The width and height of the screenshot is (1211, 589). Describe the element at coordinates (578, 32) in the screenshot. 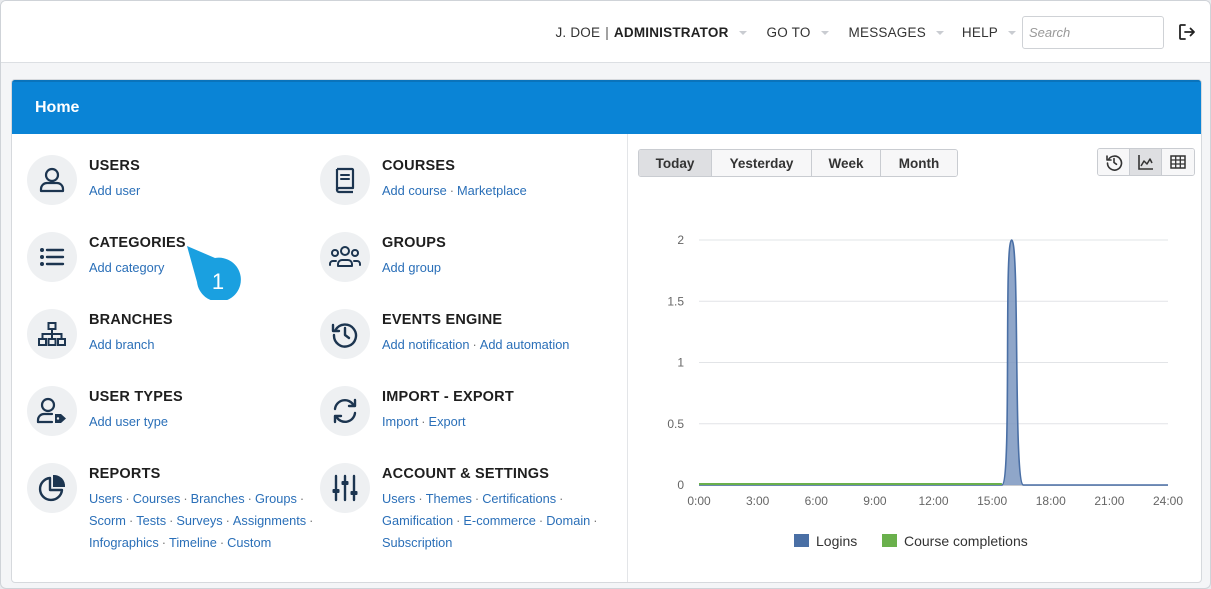

I see `user-name: J. DOE` at that location.